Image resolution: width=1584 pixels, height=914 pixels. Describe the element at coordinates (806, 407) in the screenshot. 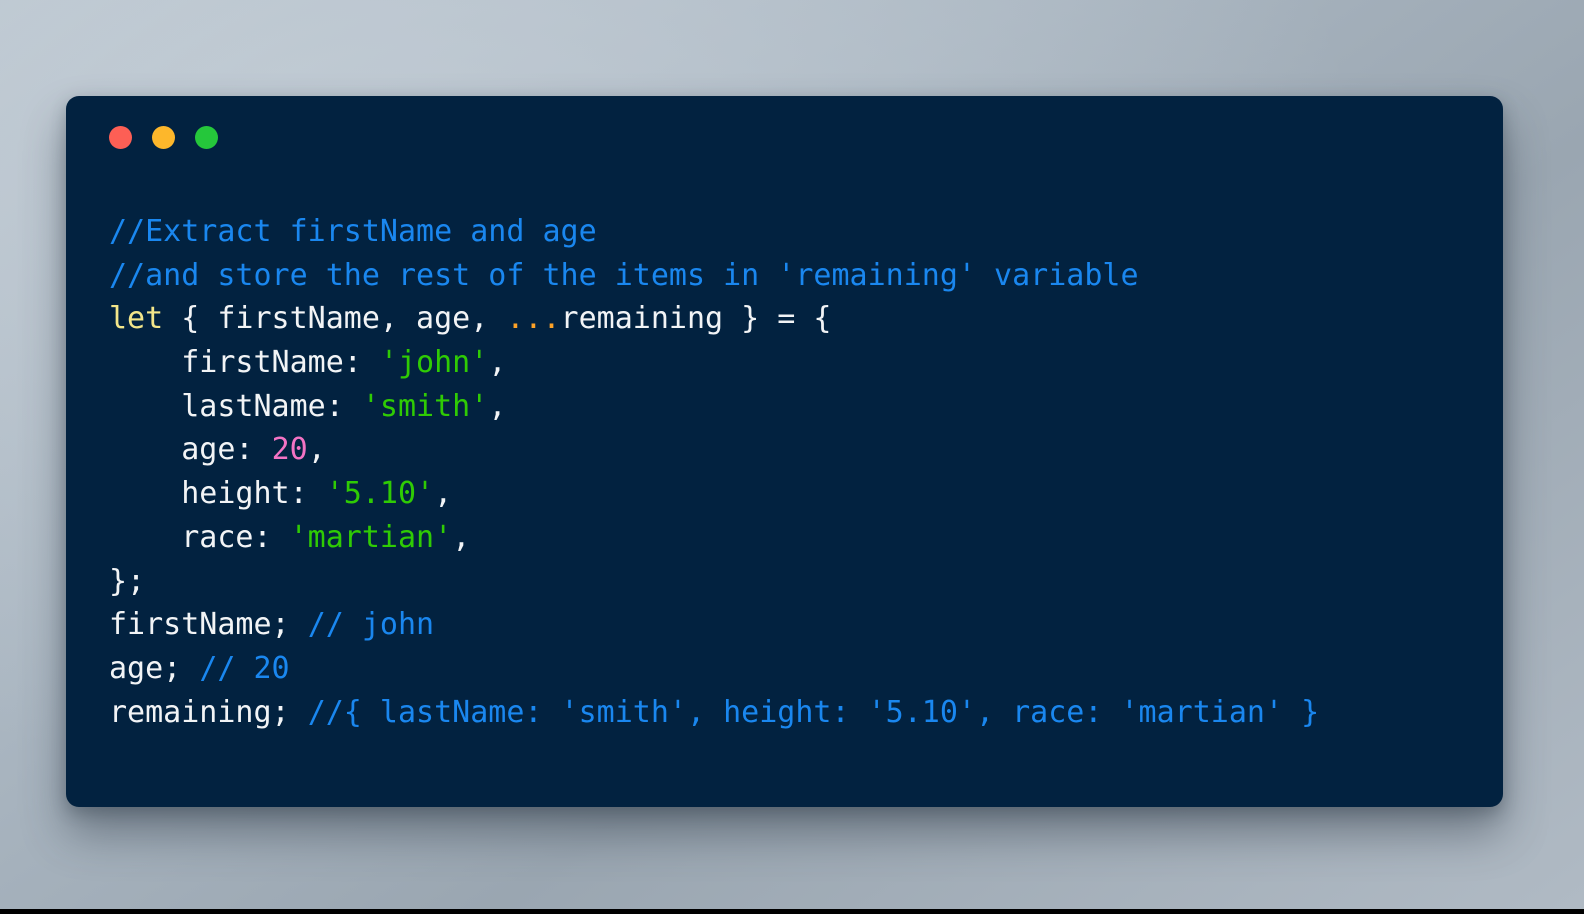

I see `code-line: lastName: 'smith',` at that location.